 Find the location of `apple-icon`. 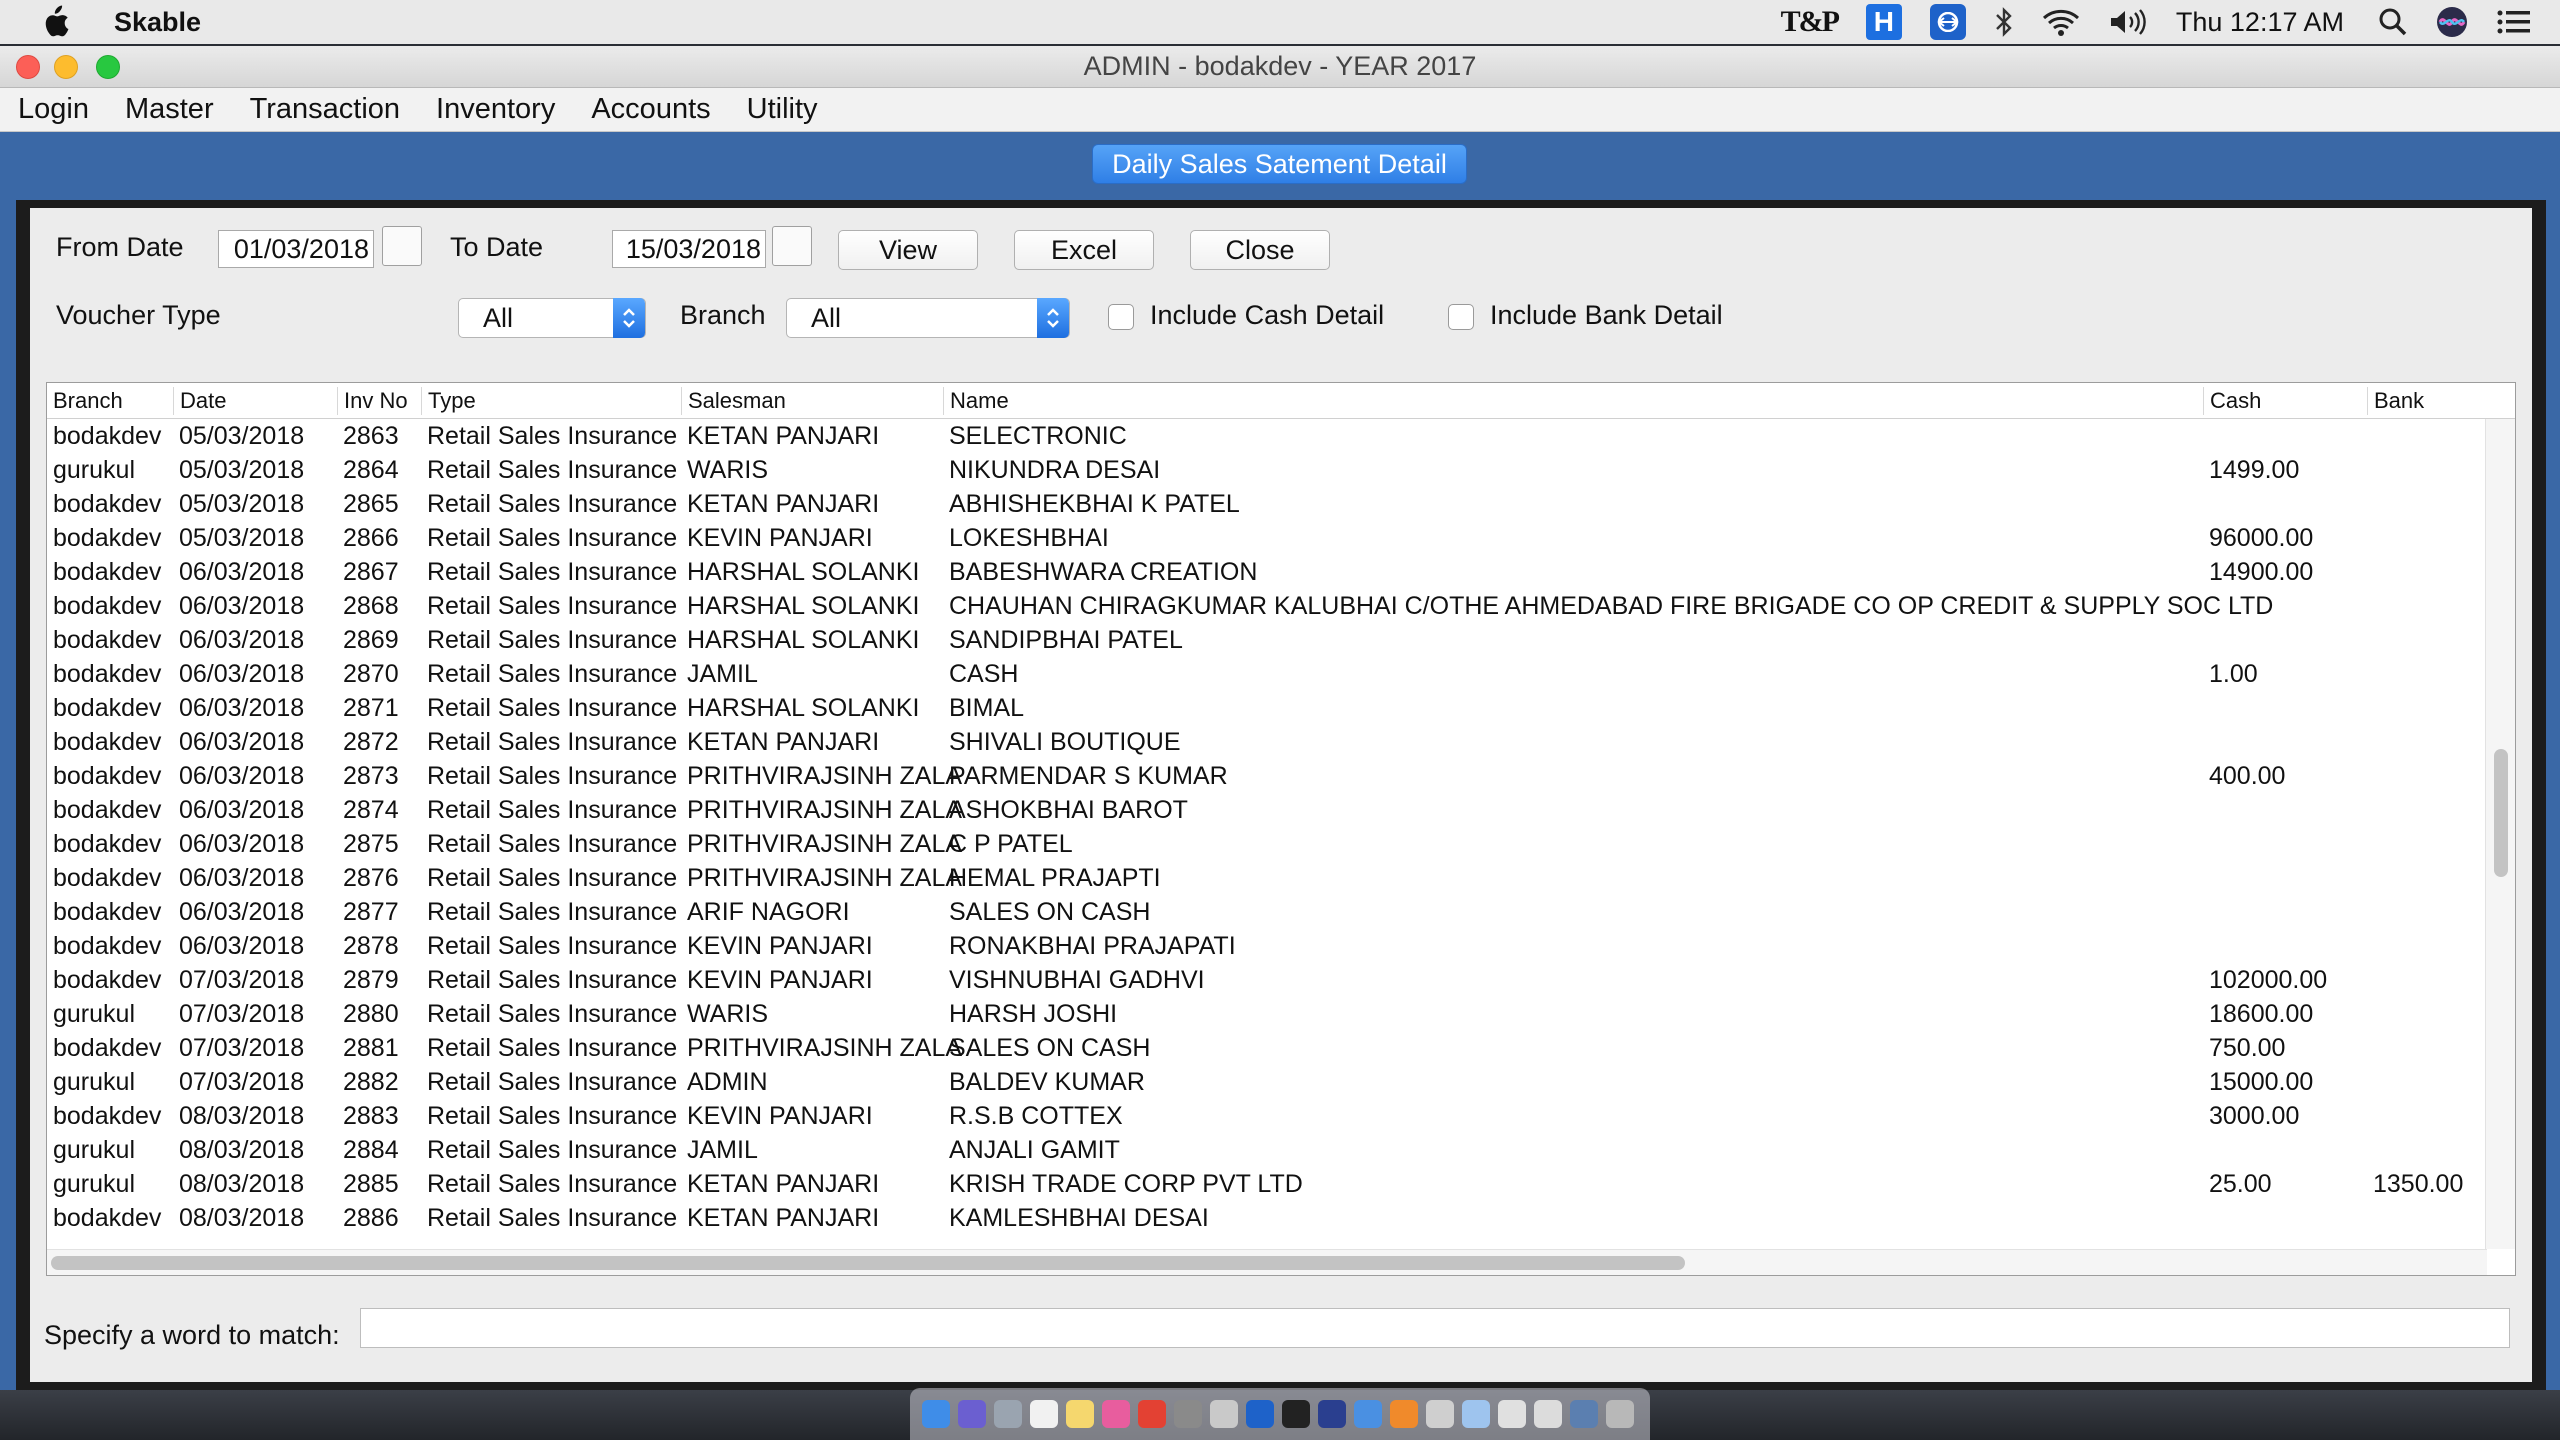

apple-icon is located at coordinates (55, 22).